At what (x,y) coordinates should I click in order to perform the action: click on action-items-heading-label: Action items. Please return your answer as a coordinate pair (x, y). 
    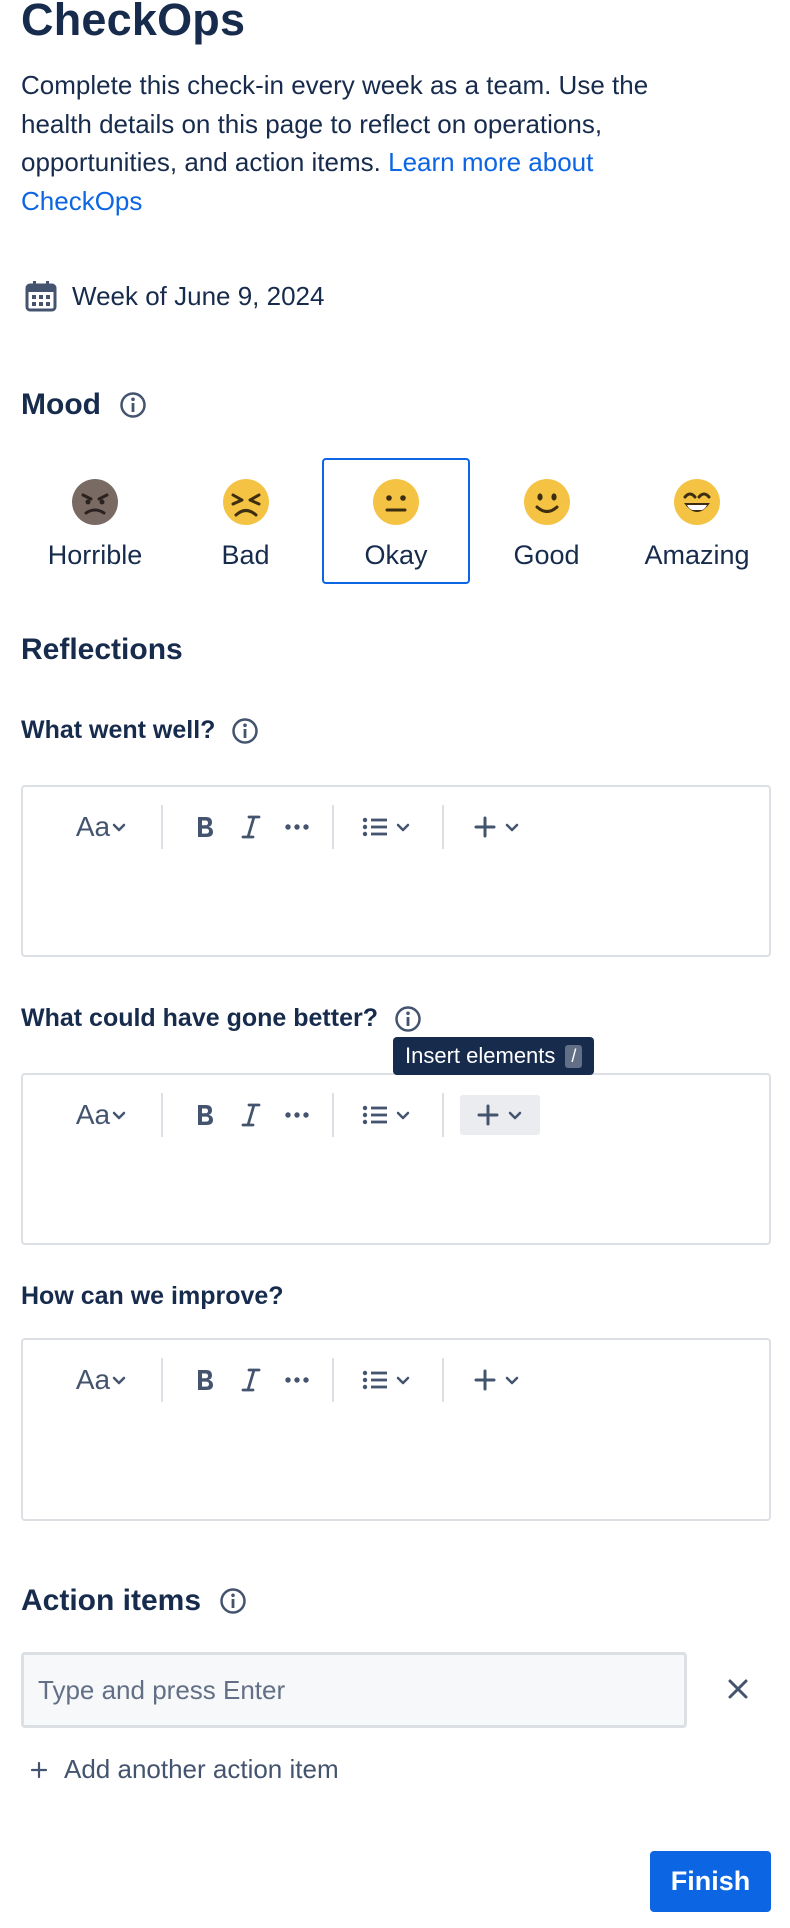
    Looking at the image, I should click on (111, 1600).